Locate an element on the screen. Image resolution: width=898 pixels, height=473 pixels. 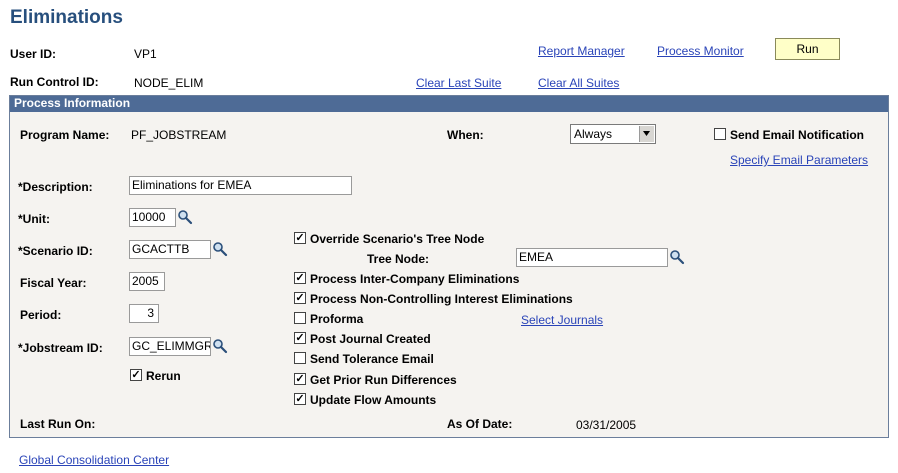
scenario-id-label: *Scenario ID: is located at coordinates (55, 251).